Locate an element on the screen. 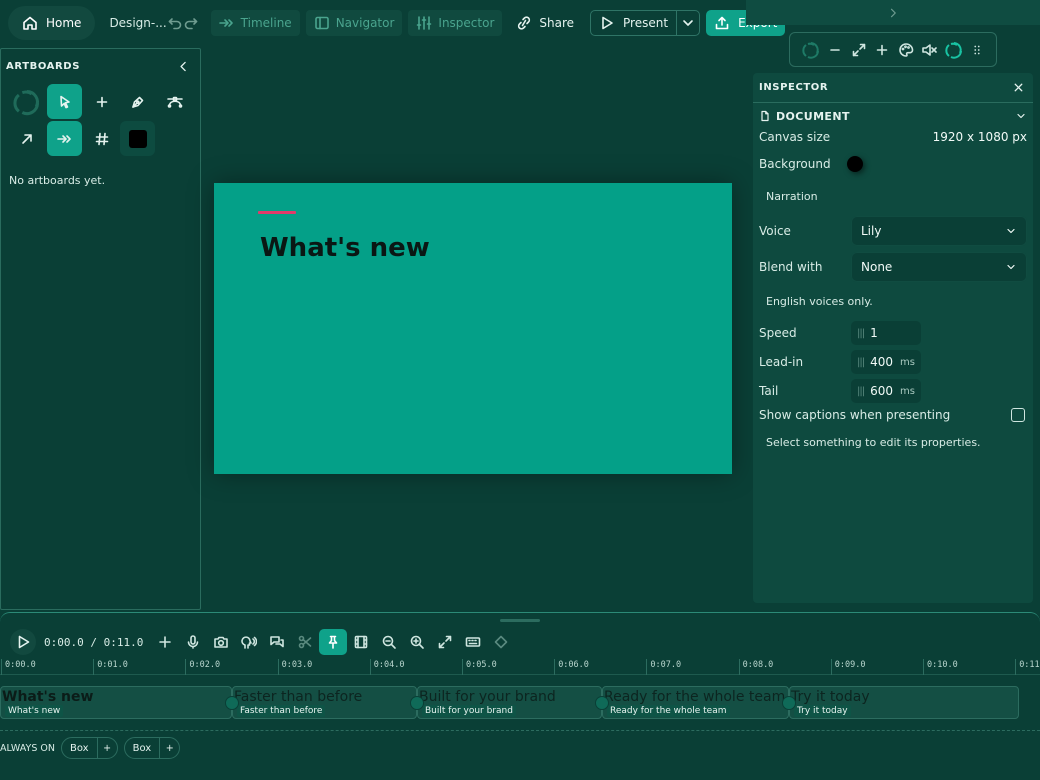 The width and height of the screenshot is (1040, 780). mute-button is located at coordinates (929, 50).